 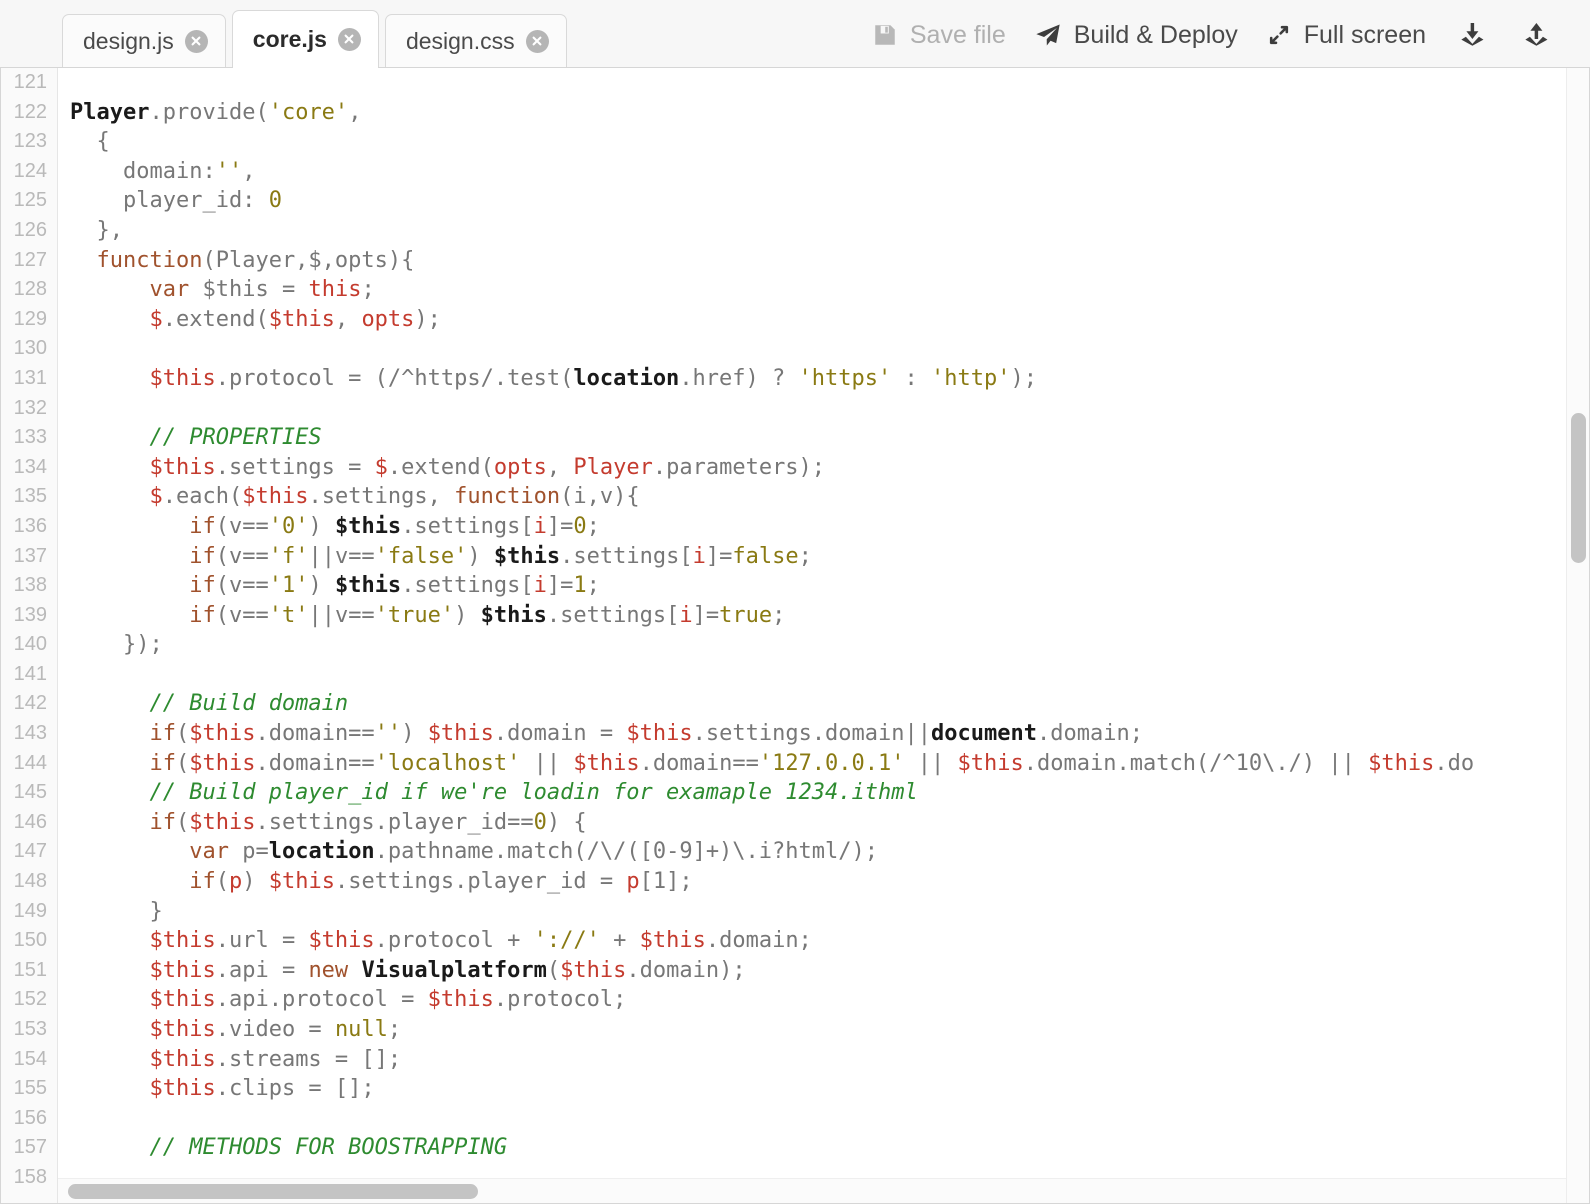 I want to click on code-token-def: .clips = [];, so click(x=295, y=1089).